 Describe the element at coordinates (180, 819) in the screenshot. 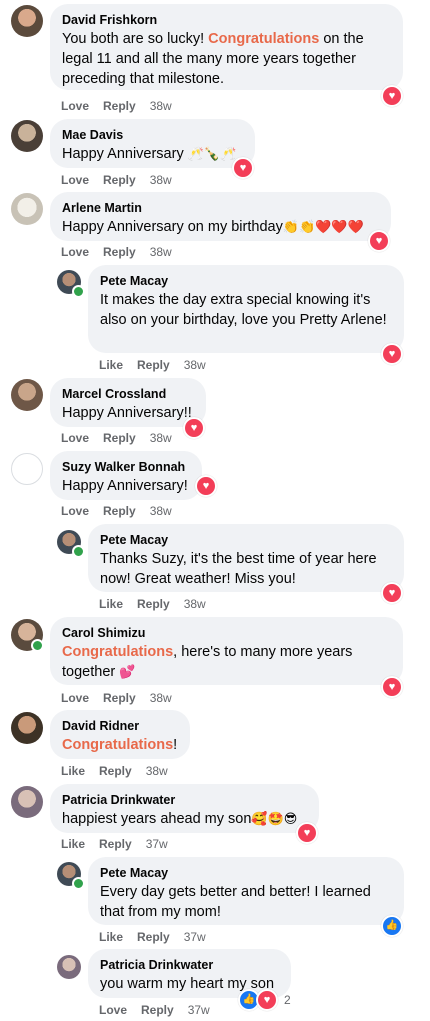

I see `comment-text: happiest years ahead my son🥰🤩😎` at that location.